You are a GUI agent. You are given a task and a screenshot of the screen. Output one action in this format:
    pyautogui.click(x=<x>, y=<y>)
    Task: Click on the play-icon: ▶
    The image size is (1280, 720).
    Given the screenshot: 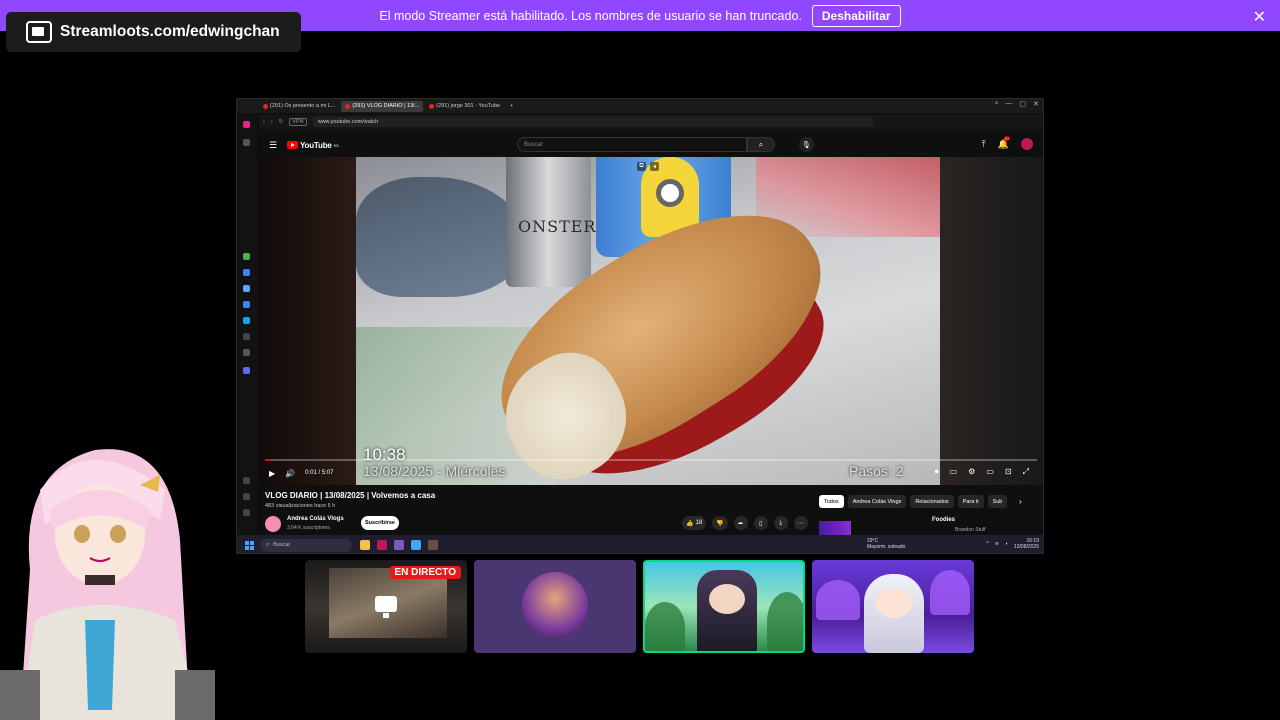 What is the action you would take?
    pyautogui.click(x=272, y=473)
    